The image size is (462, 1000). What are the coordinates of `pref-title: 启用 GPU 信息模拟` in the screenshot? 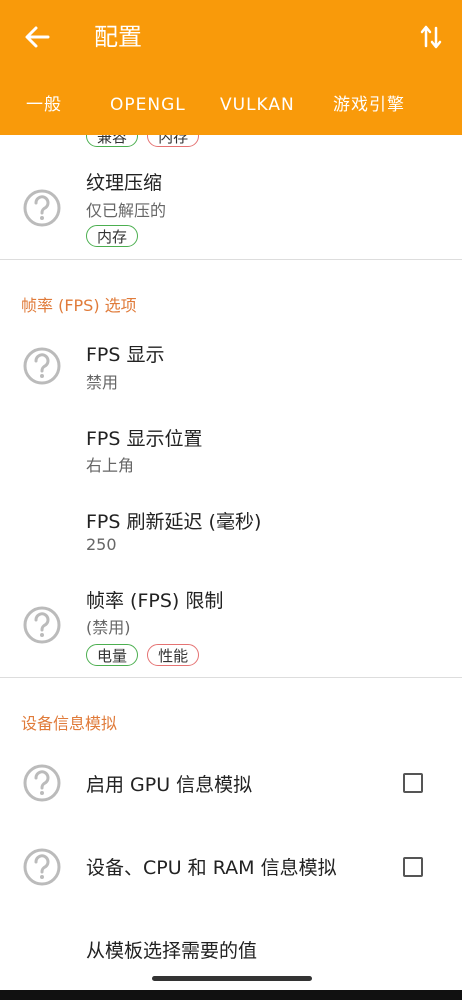 It's located at (169, 785).